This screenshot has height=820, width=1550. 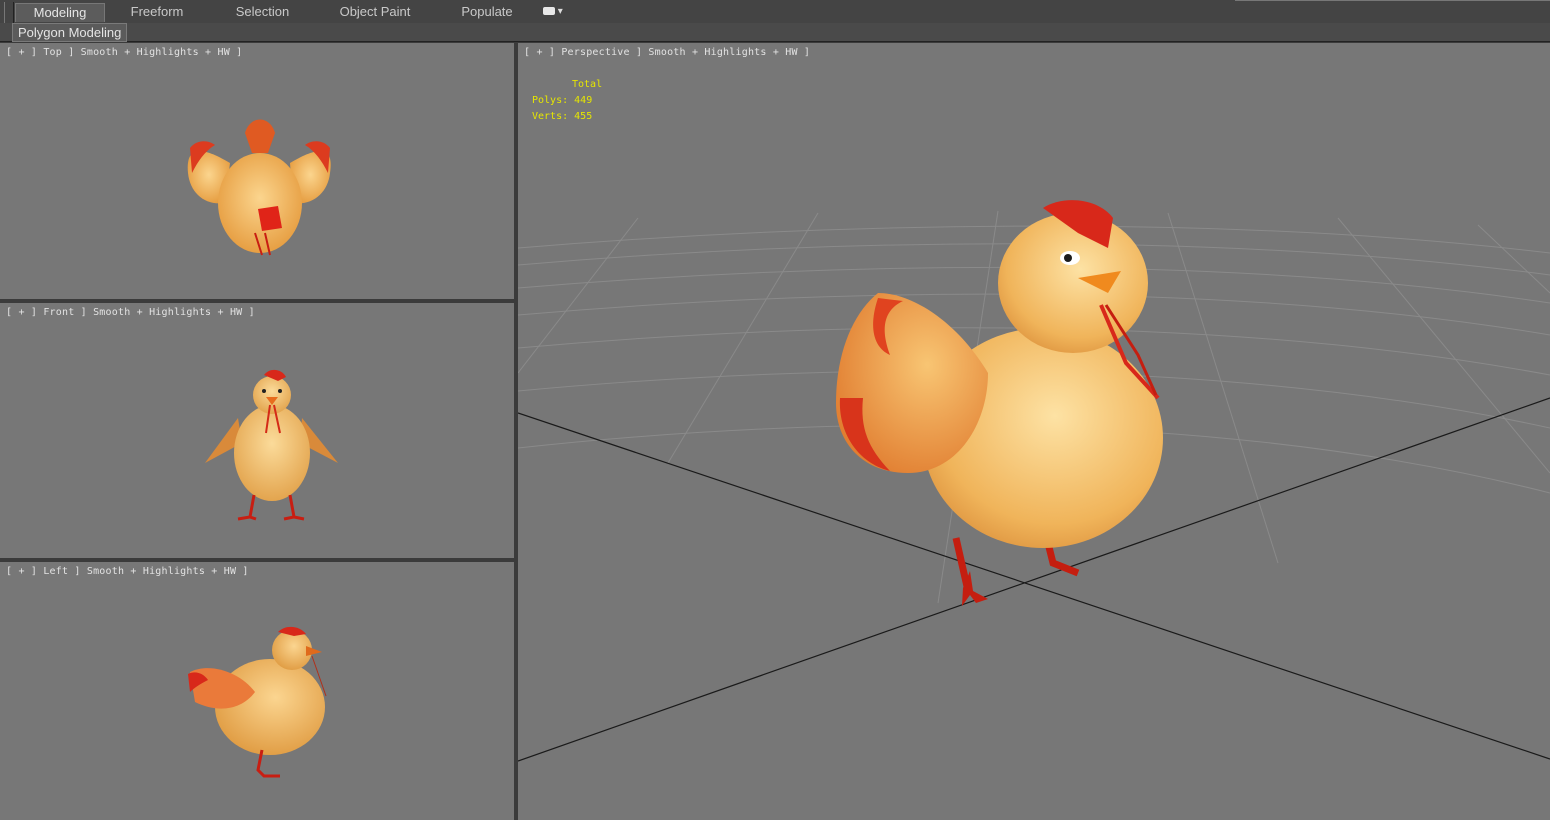 What do you see at coordinates (775, 32) in the screenshot?
I see `ribbon-panel-bar: Polygon Modeling` at bounding box center [775, 32].